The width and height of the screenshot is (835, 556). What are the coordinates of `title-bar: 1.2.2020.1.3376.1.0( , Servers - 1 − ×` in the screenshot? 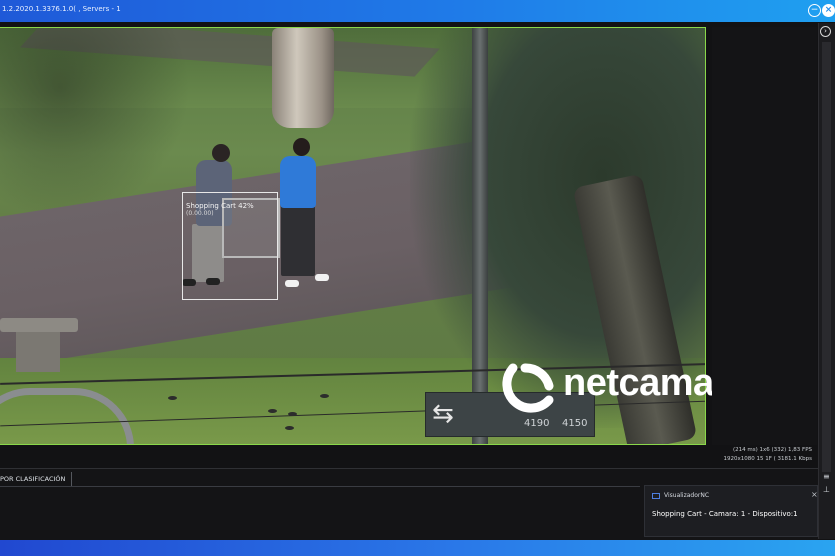 It's located at (417, 11).